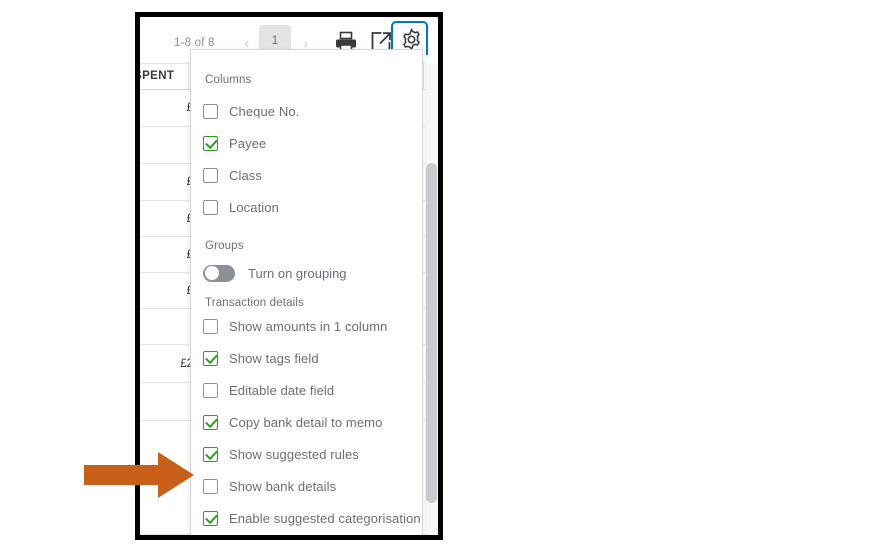  I want to click on checkbox-enable-suggested-categorisation, so click(210, 518).